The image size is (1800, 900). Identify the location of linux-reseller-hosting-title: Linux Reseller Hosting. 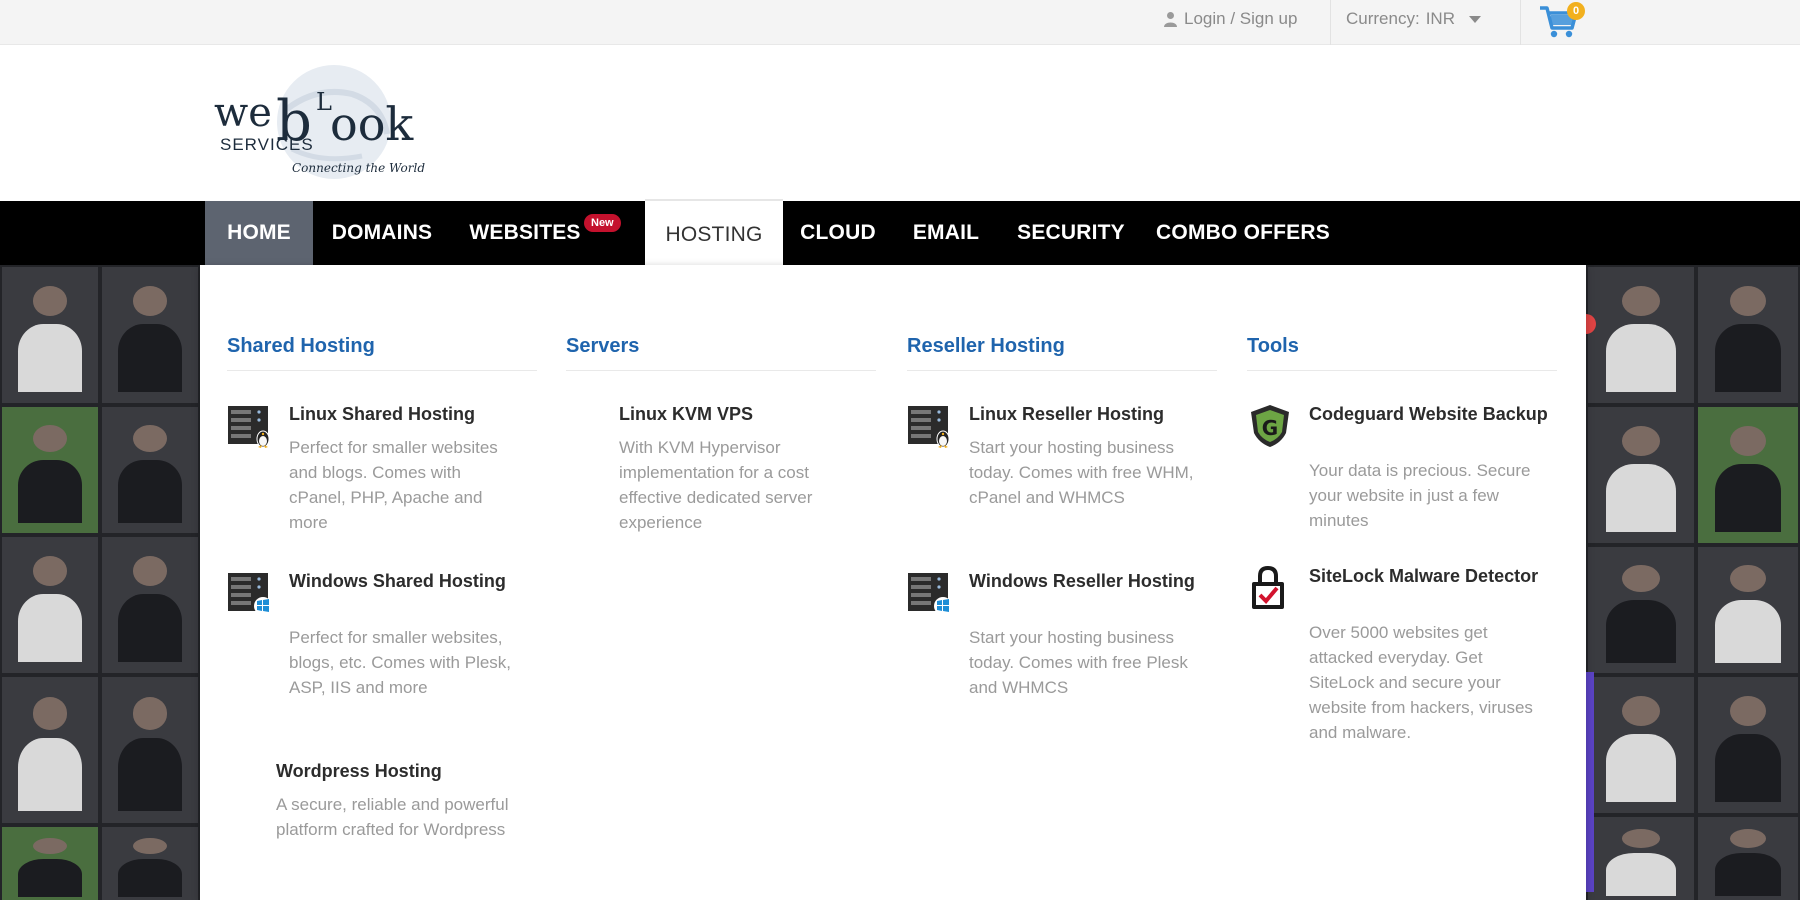
(1067, 414).